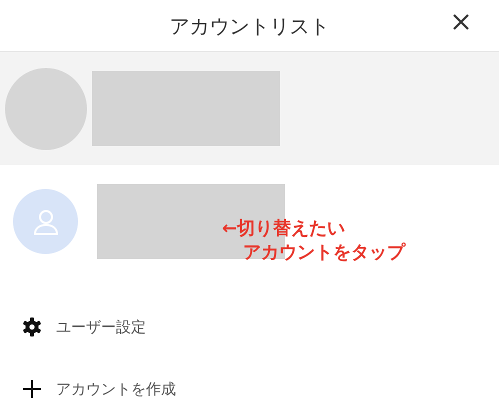 The width and height of the screenshot is (499, 420). What do you see at coordinates (32, 327) in the screenshot?
I see `settings-icon` at bounding box center [32, 327].